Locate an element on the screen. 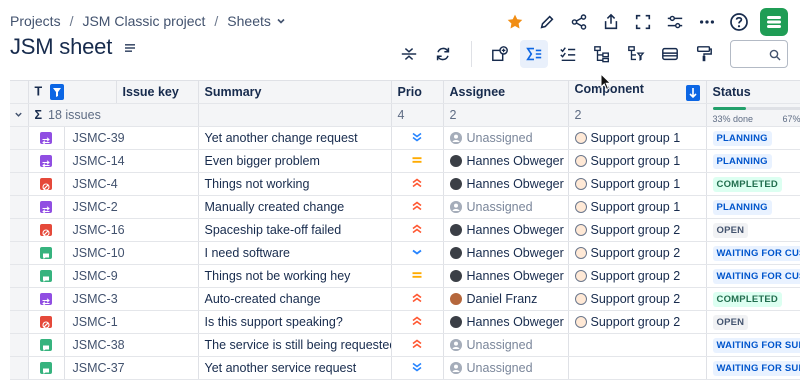 The image size is (800, 380). issue-key: JSMC-39 is located at coordinates (131, 138).